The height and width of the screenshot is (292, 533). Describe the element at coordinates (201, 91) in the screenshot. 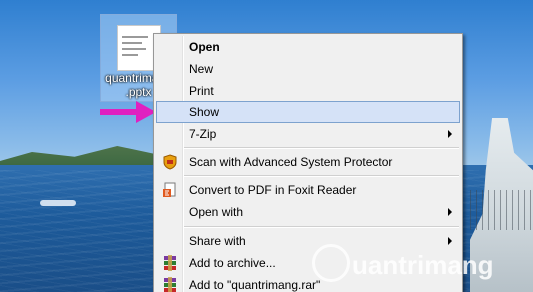

I see `menu-item-label: Print` at that location.